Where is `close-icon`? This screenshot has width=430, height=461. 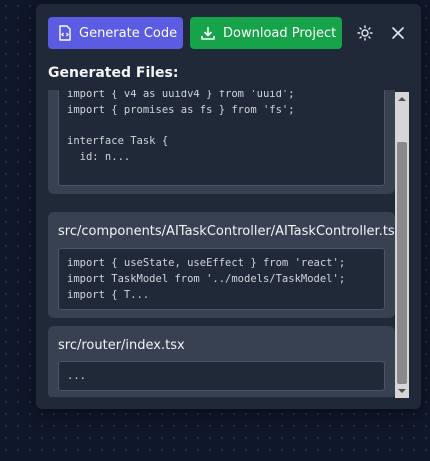 close-icon is located at coordinates (398, 33).